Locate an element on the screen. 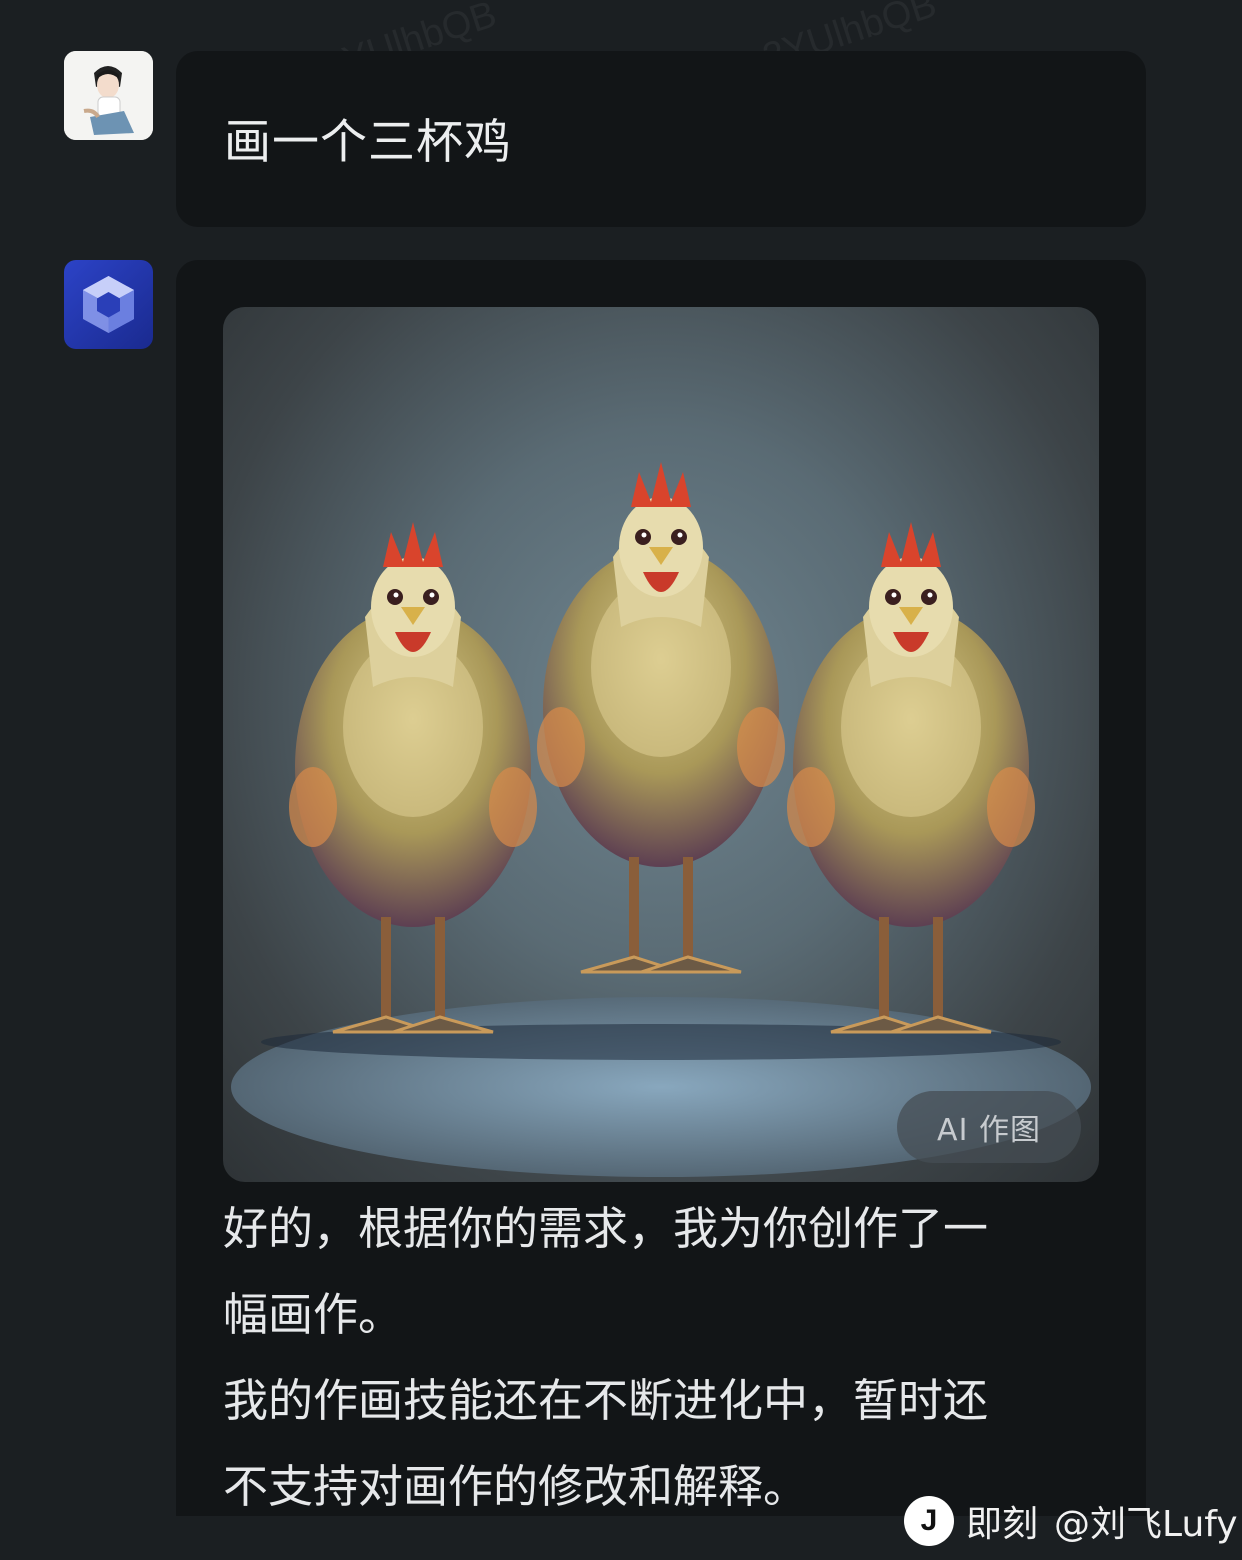 The width and height of the screenshot is (1242, 1560). bot-avatar is located at coordinates (108, 304).